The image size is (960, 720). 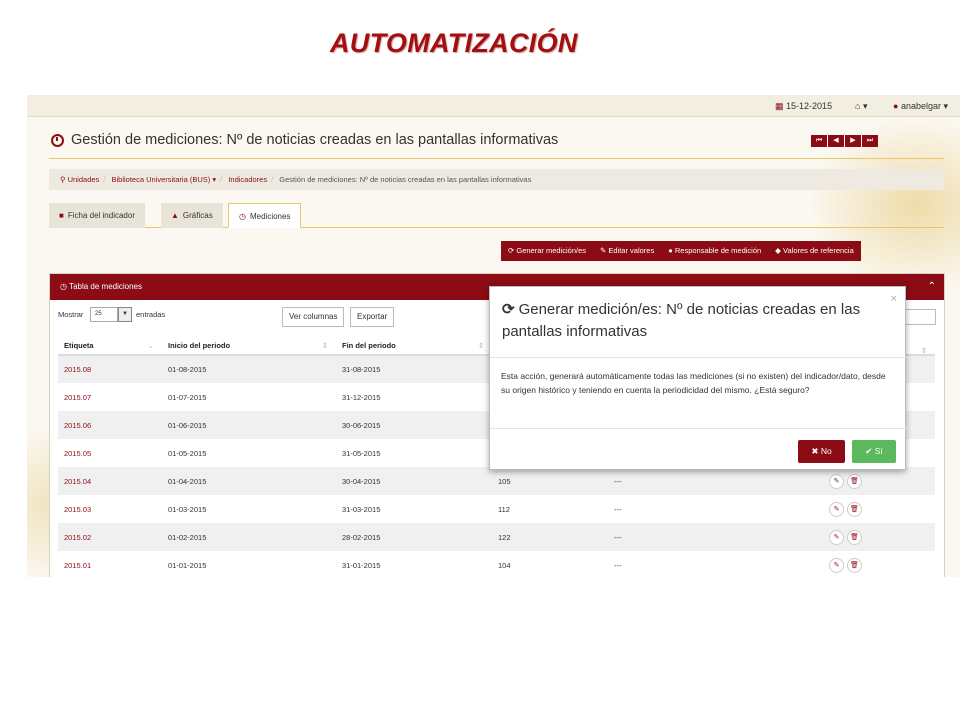 What do you see at coordinates (414, 425) in the screenshot?
I see `cell-end: 30-06-2015` at bounding box center [414, 425].